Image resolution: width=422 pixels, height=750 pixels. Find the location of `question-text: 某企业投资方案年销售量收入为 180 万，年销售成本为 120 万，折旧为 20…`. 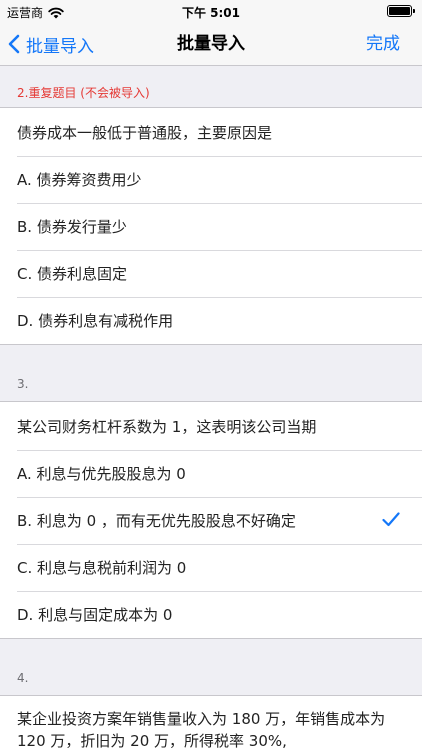

question-text: 某企业投资方案年销售量收入为 180 万，年销售成本为 120 万，折旧为 20… is located at coordinates (211, 723).